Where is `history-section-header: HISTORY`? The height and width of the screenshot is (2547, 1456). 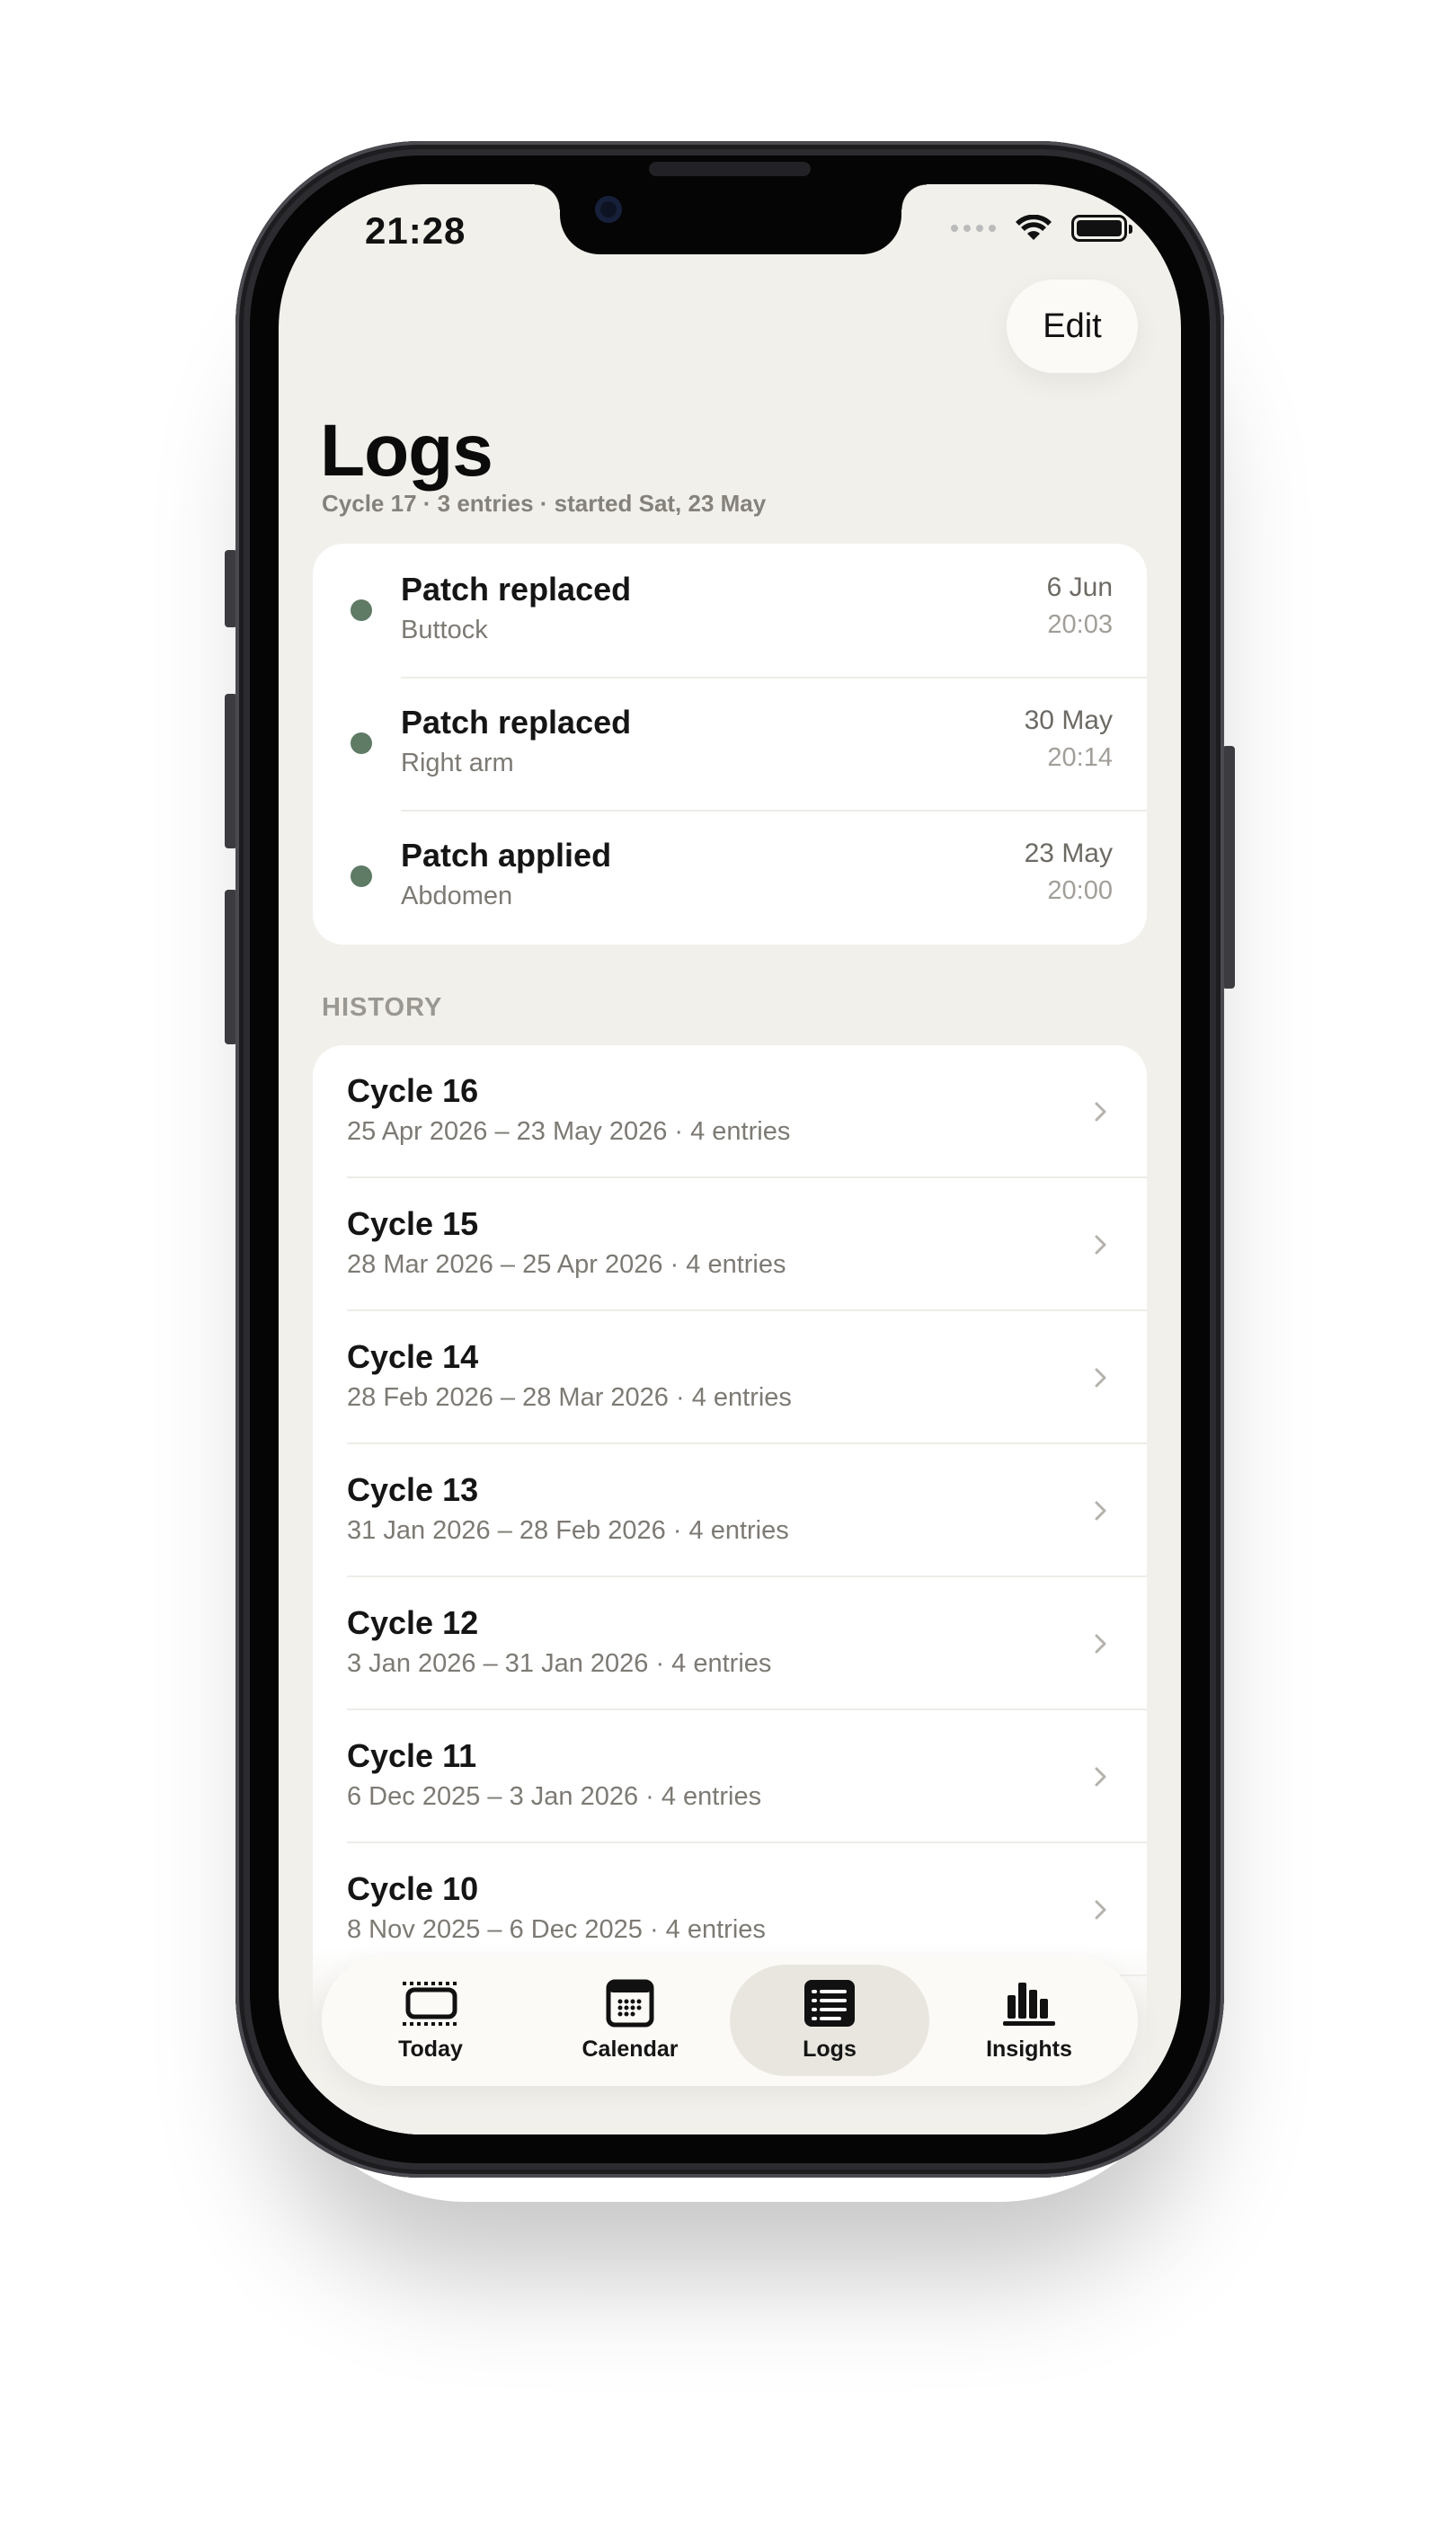
history-section-header: HISTORY is located at coordinates (383, 1007).